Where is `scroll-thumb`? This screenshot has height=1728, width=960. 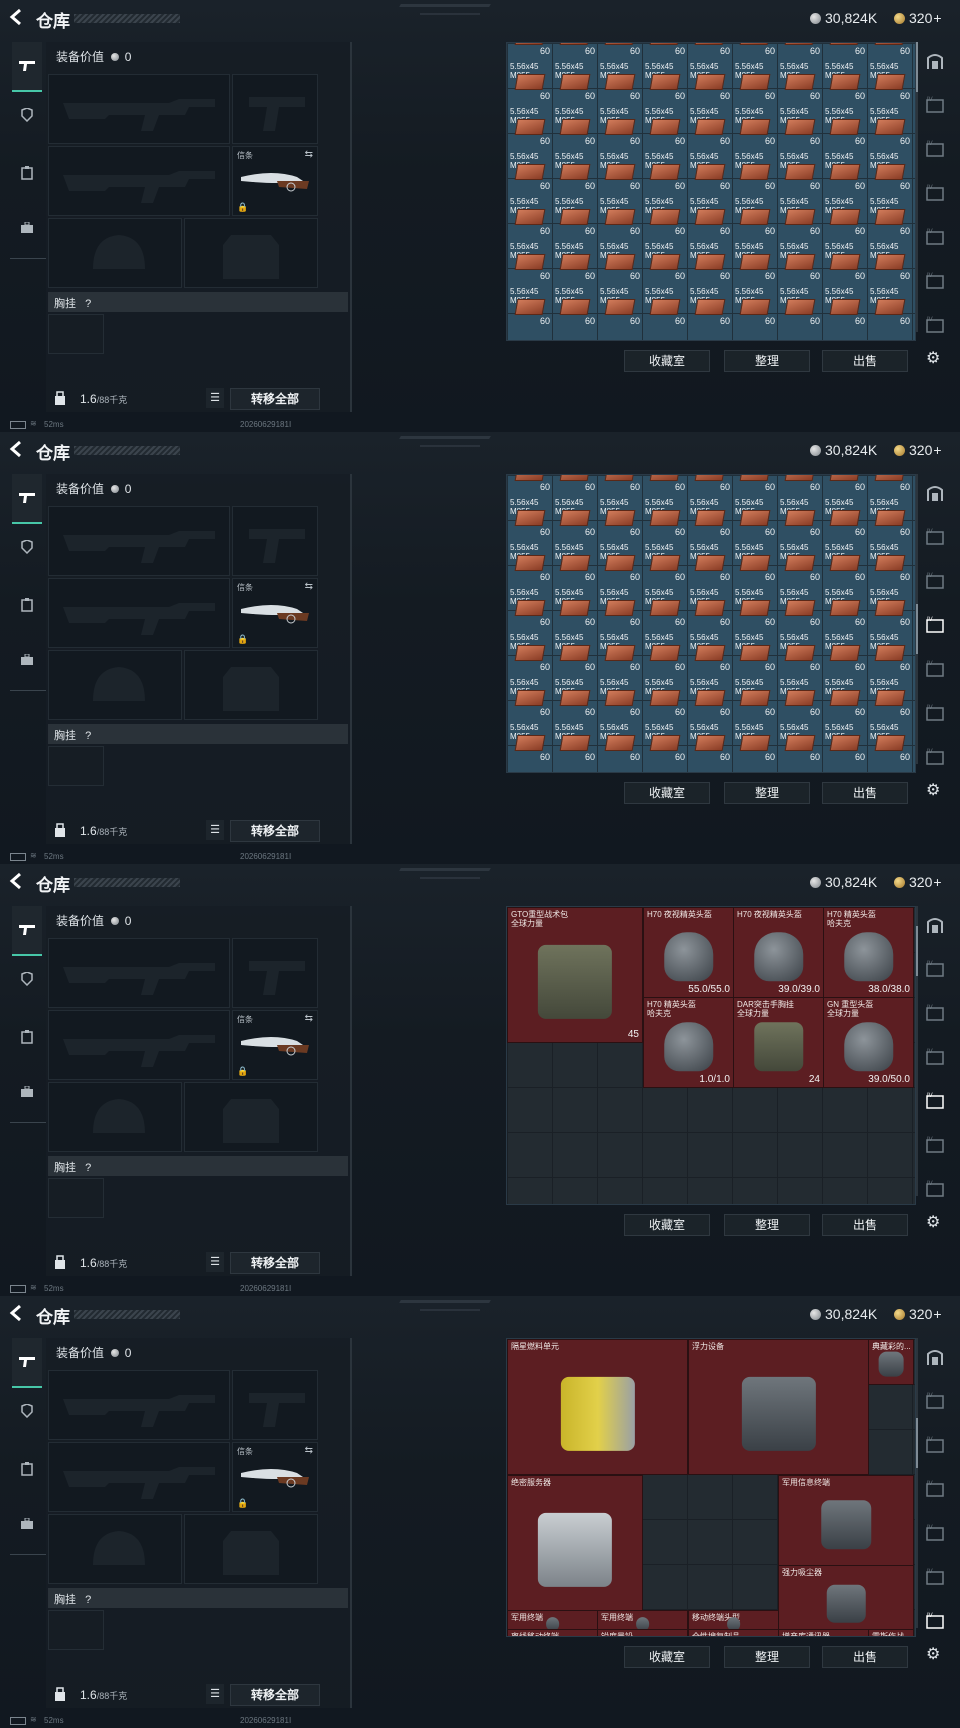 scroll-thumb is located at coordinates (917, 1443).